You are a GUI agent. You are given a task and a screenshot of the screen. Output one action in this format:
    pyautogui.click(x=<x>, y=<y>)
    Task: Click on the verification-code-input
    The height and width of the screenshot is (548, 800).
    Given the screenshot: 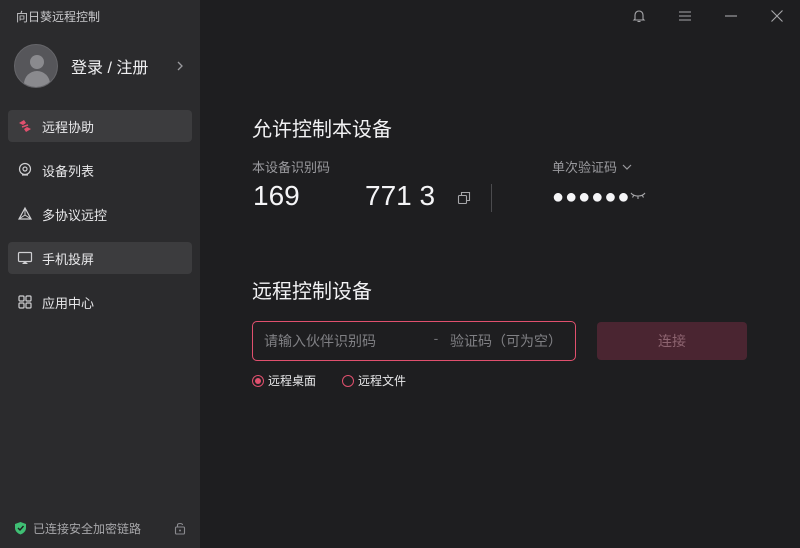 What is the action you would take?
    pyautogui.click(x=510, y=341)
    